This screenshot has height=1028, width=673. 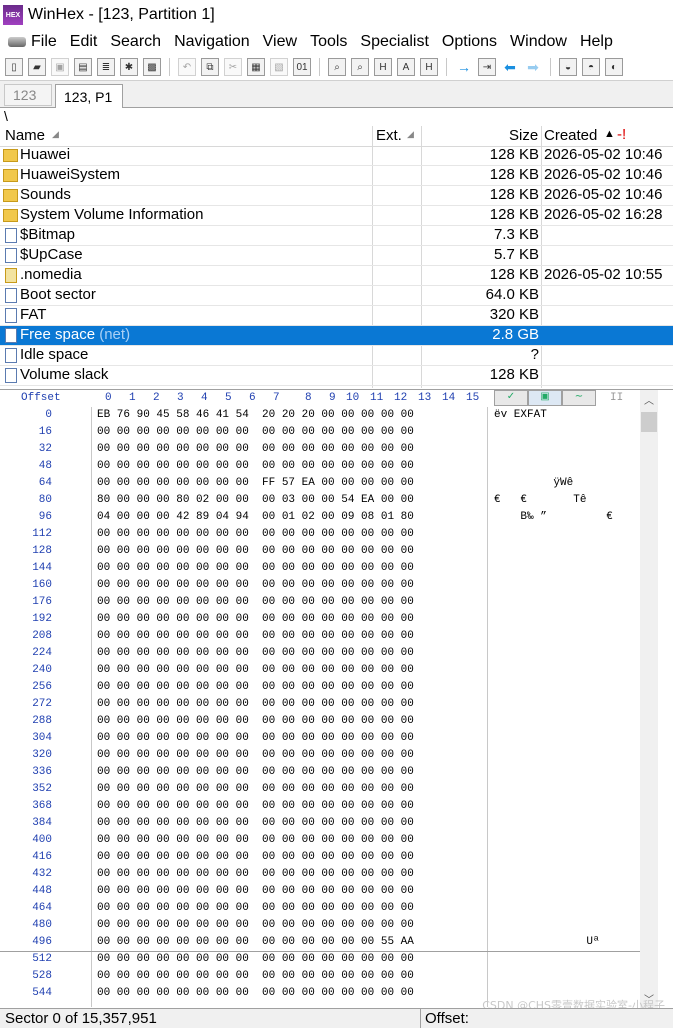 What do you see at coordinates (553, 517) in the screenshot?
I see `hex-ascii: B‰ ” €` at bounding box center [553, 517].